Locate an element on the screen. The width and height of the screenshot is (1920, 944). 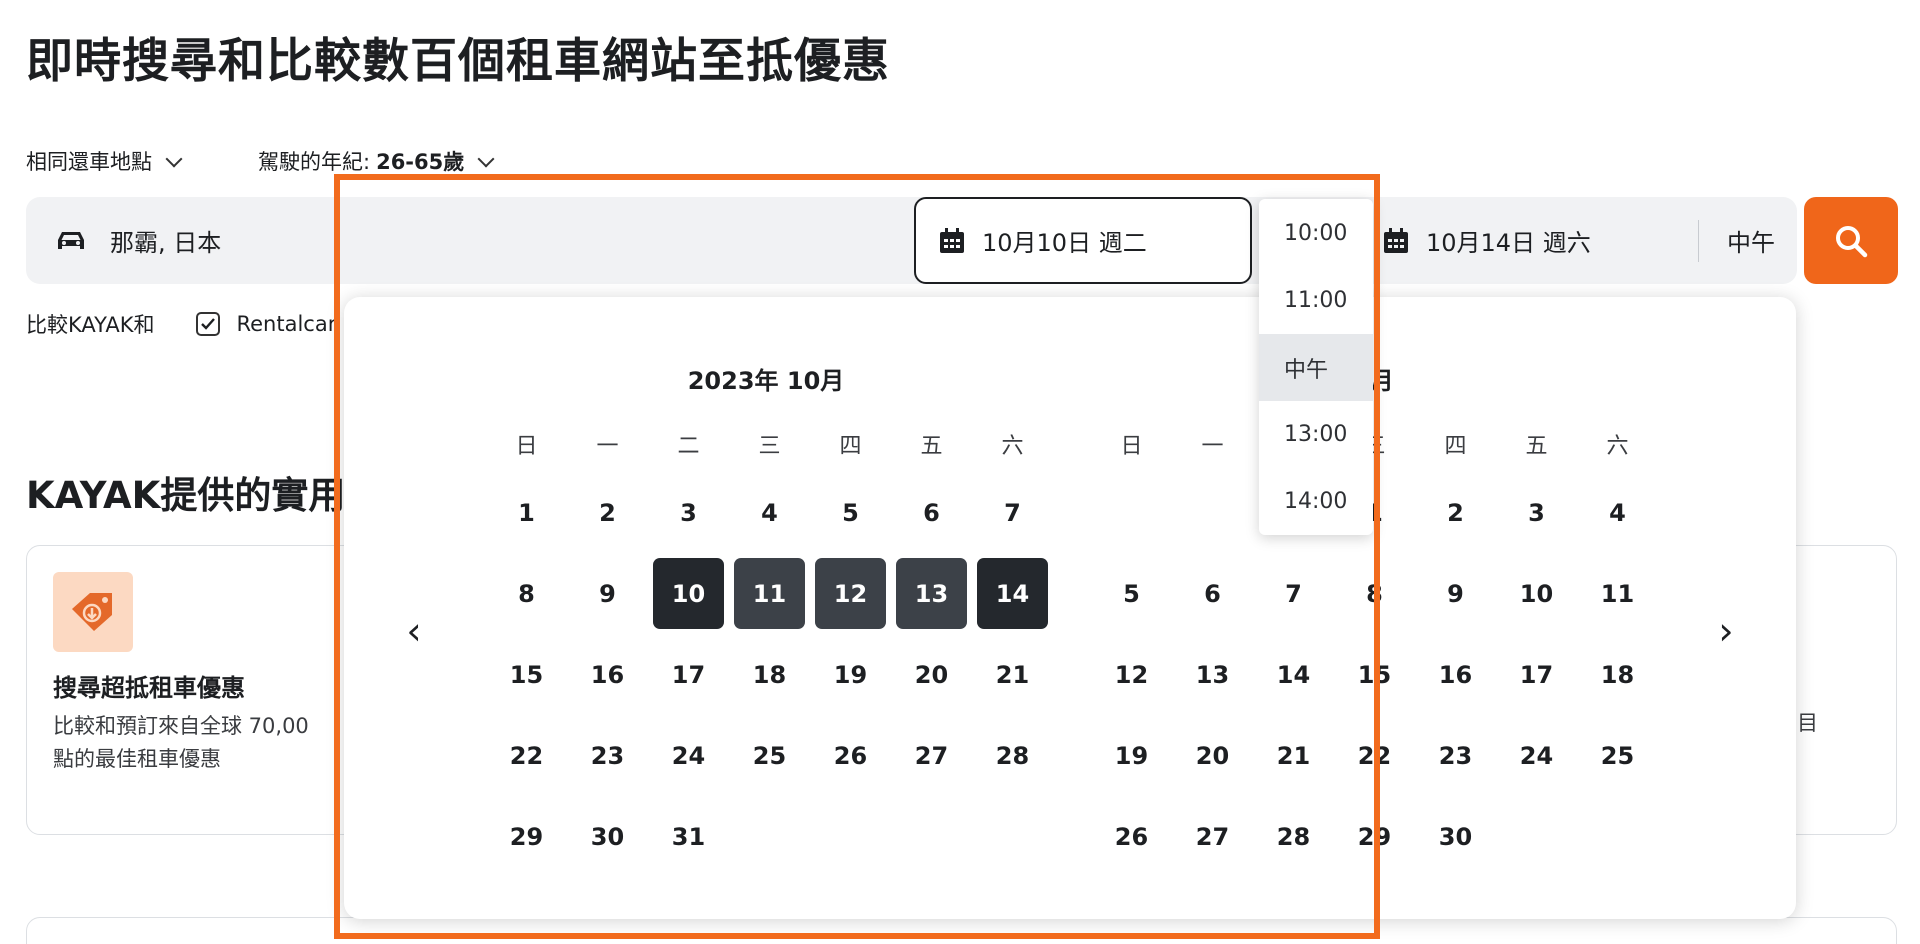
dropoff-time-field: 中午 is located at coordinates (1751, 240).